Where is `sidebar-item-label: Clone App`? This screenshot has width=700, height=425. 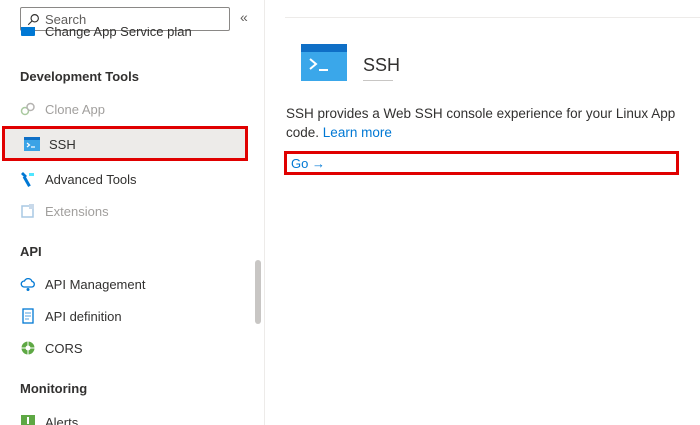 sidebar-item-label: Clone App is located at coordinates (75, 109).